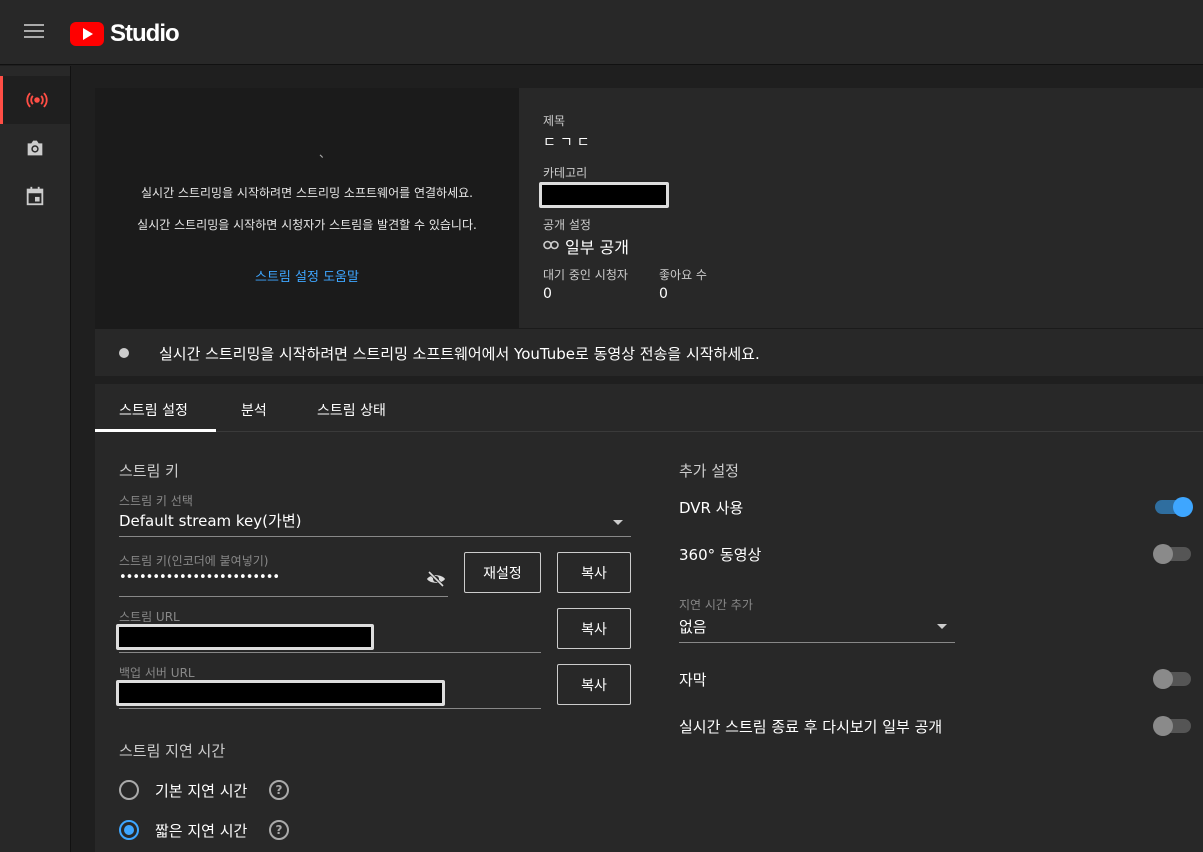  Describe the element at coordinates (280, 693) in the screenshot. I see `backup-url-redacted` at that location.